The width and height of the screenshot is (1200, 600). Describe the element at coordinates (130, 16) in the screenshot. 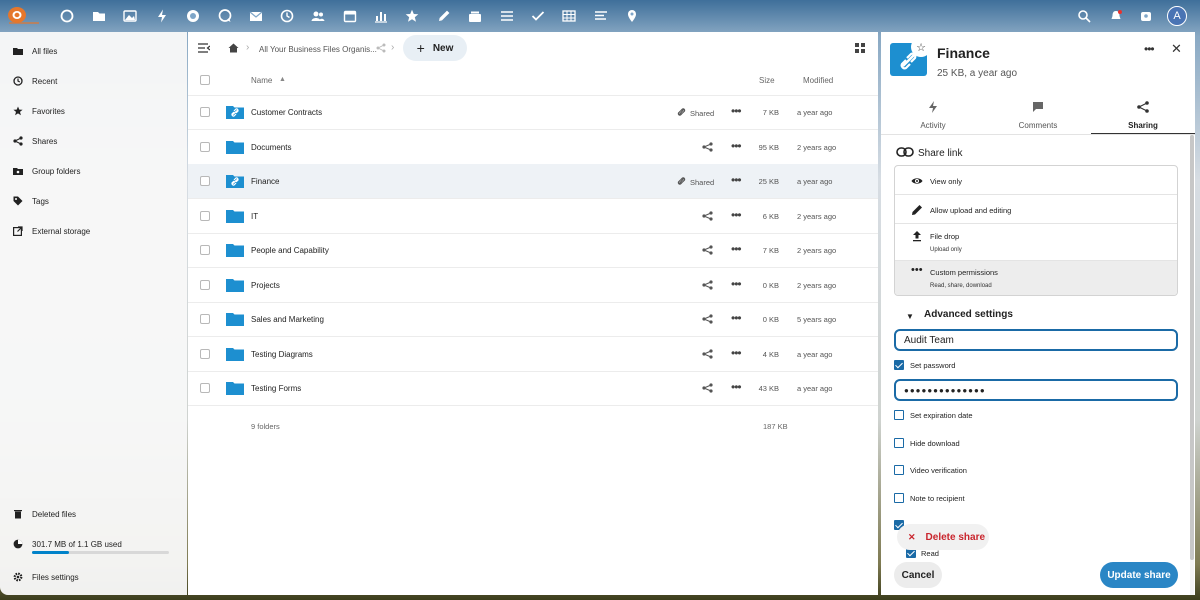

I see `photos-icon` at that location.